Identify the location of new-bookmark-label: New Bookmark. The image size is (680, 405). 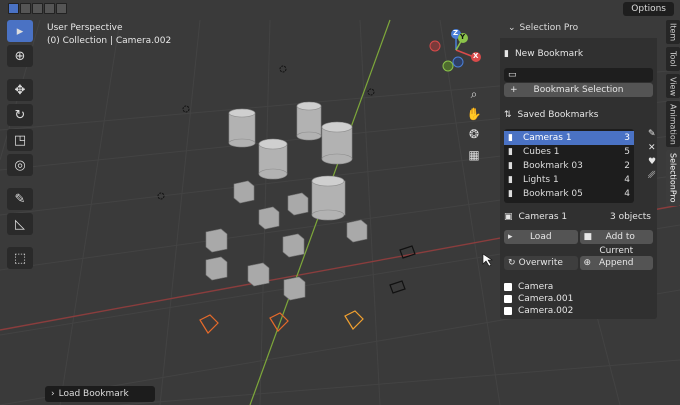
(549, 54).